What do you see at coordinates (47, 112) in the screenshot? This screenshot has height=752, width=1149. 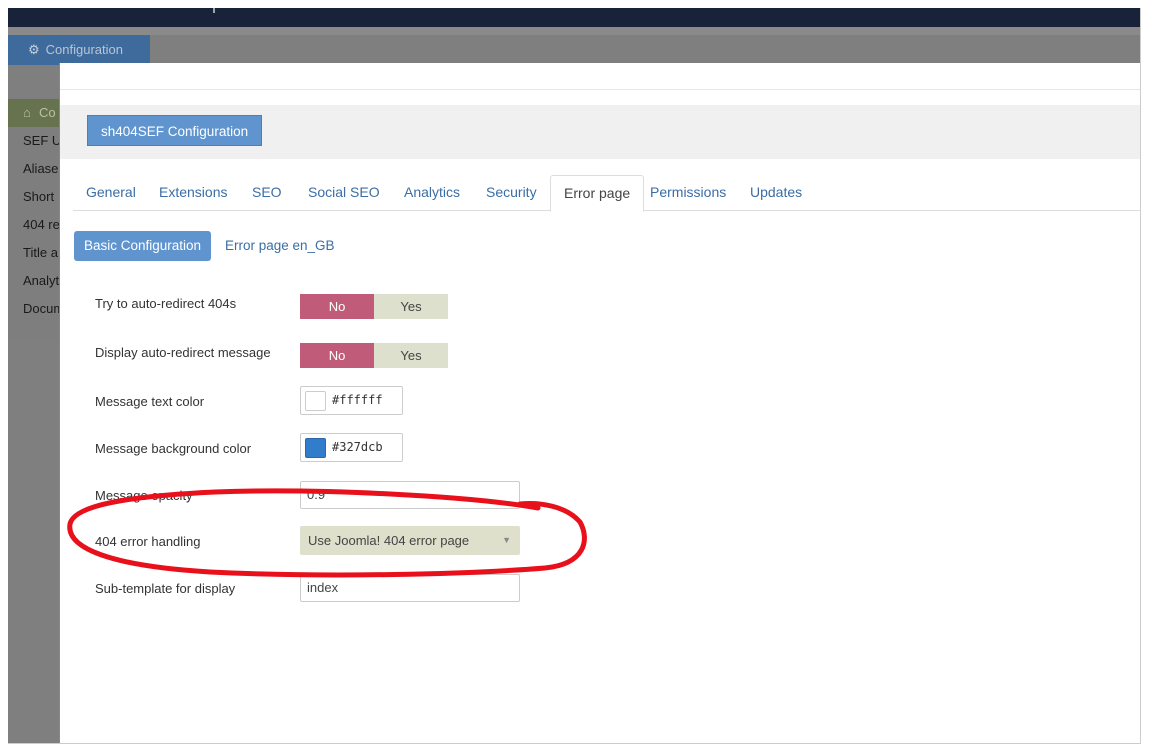 I see `side-item-label: Co` at bounding box center [47, 112].